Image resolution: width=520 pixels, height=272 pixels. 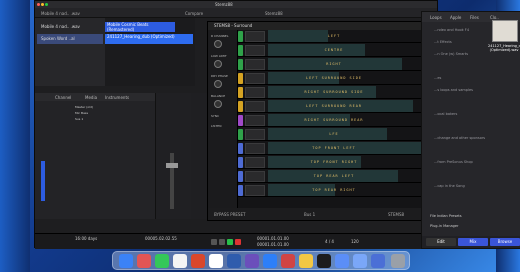 I want to click on browser-item: ...change and other sponsors, so click(x=459, y=138).